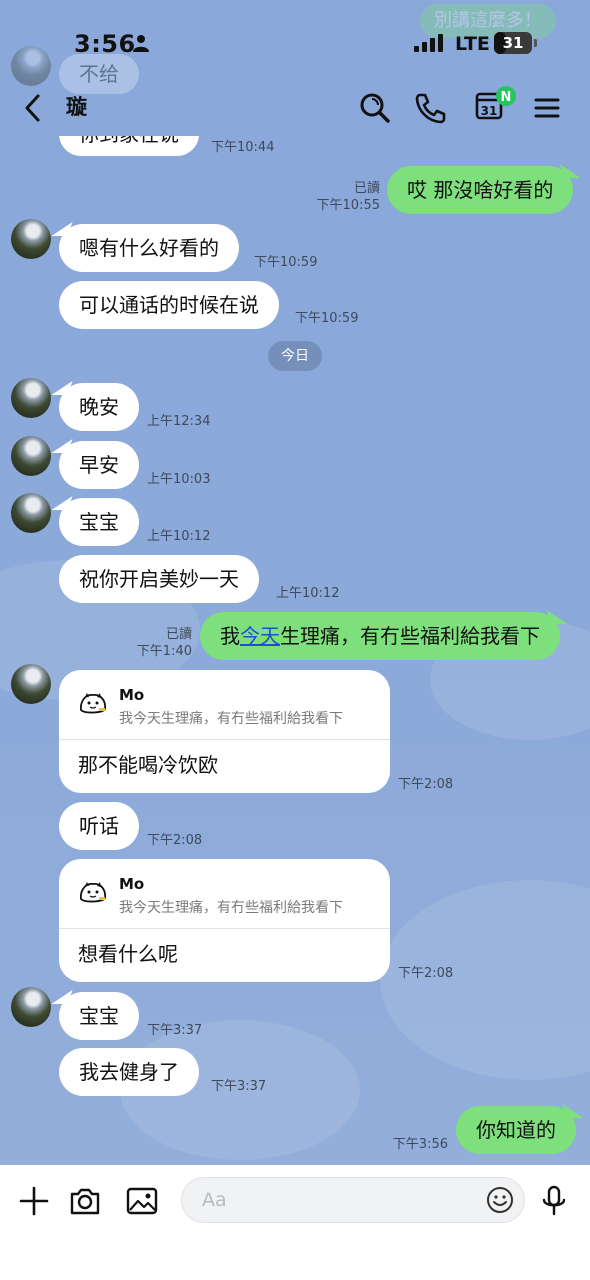  Describe the element at coordinates (353, 1200) in the screenshot. I see `message-input: Aa` at that location.